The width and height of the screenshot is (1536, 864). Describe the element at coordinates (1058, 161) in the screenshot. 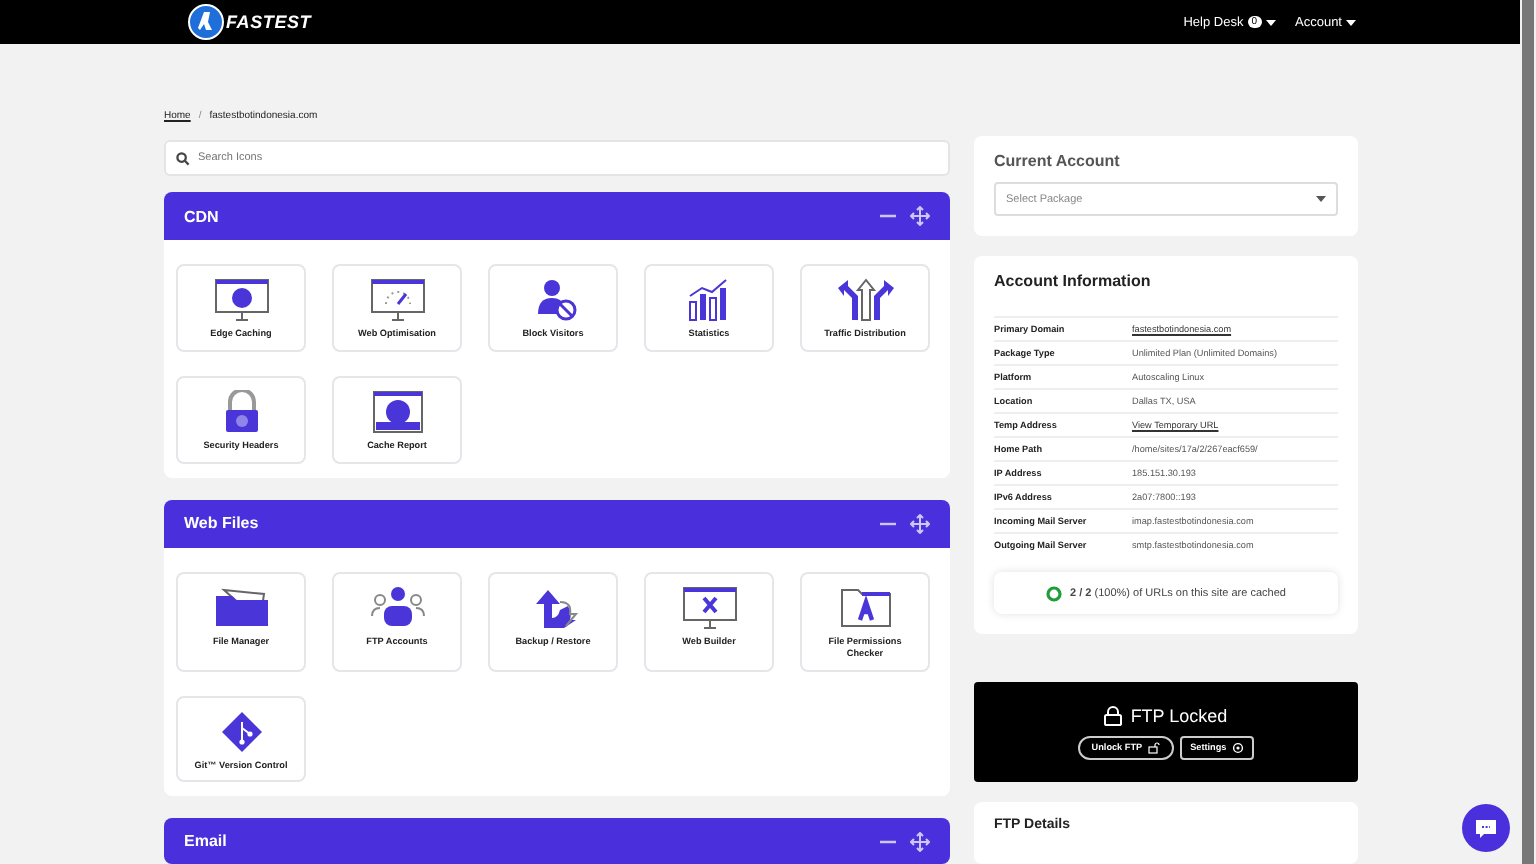

I see `card-title: Current Account` at that location.